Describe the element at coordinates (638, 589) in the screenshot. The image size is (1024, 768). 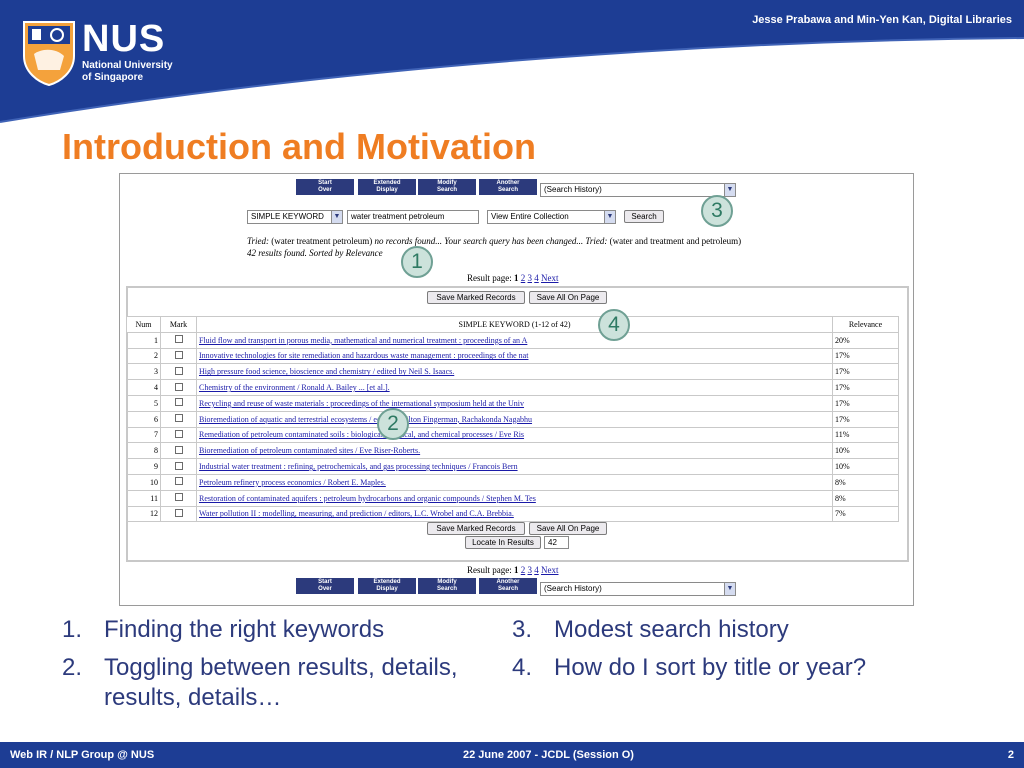
I see `search-history-select-bottom: (Search History) ▼` at that location.